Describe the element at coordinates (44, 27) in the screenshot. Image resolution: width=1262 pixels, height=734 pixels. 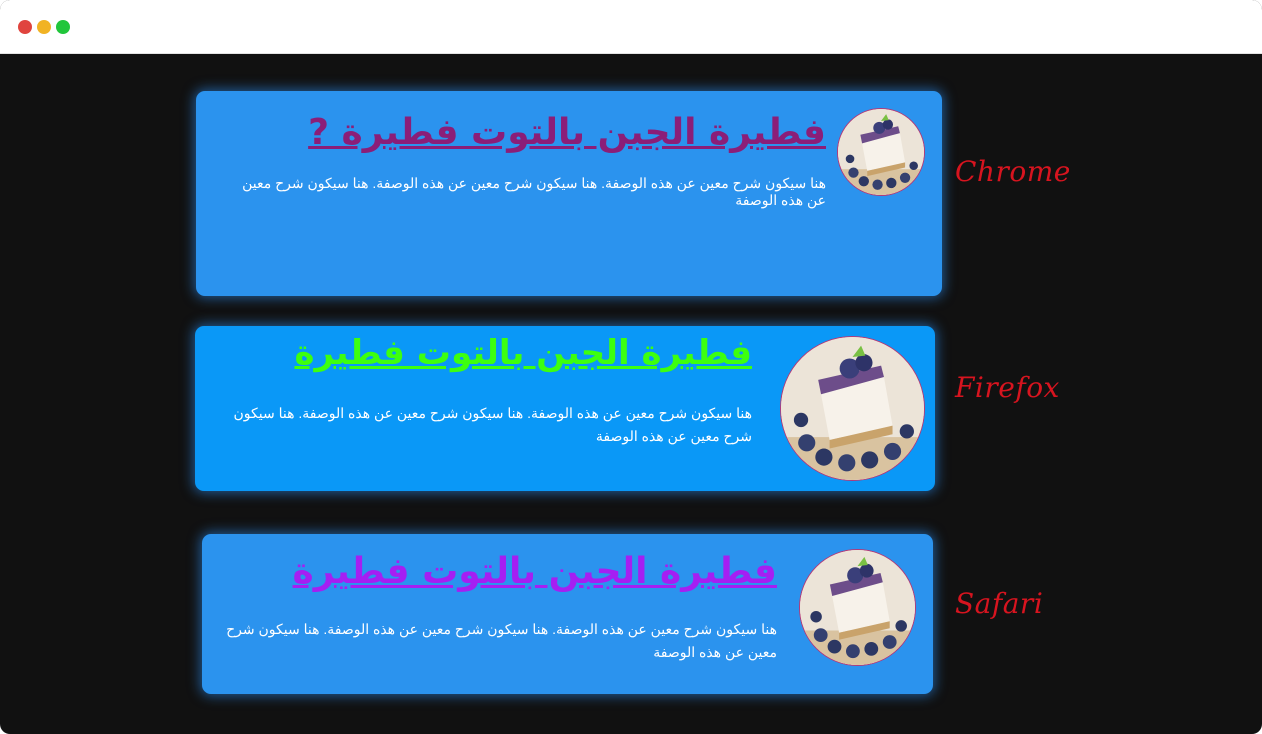
I see `minimize-window-button` at that location.